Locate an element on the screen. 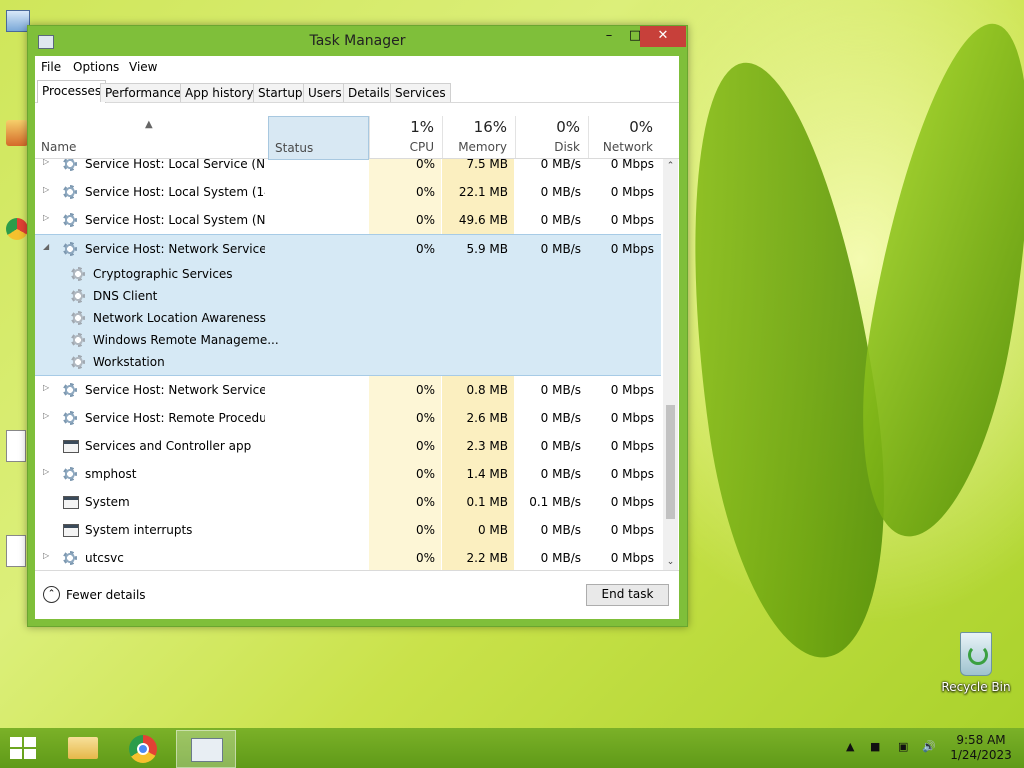 The image size is (1024, 768). taskbar-task-manager is located at coordinates (206, 749).